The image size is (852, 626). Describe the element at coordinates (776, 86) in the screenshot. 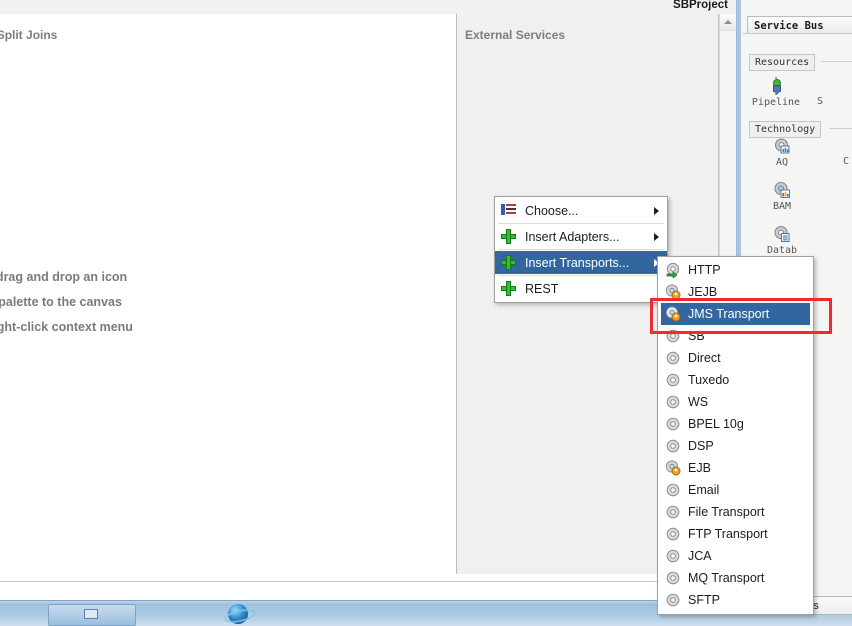

I see `pipeline-icon` at that location.